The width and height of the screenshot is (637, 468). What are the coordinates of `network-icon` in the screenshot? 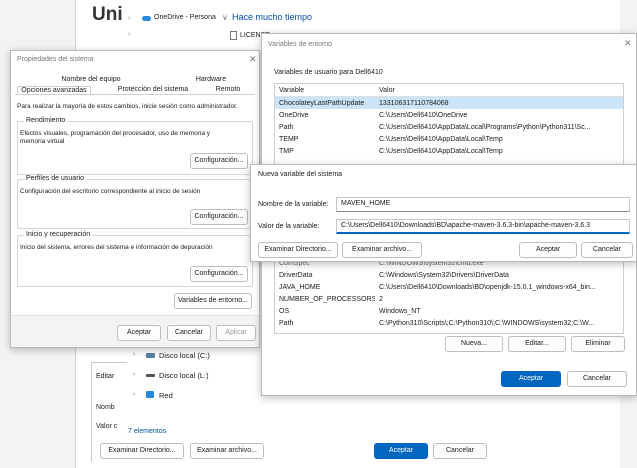 It's located at (150, 394).